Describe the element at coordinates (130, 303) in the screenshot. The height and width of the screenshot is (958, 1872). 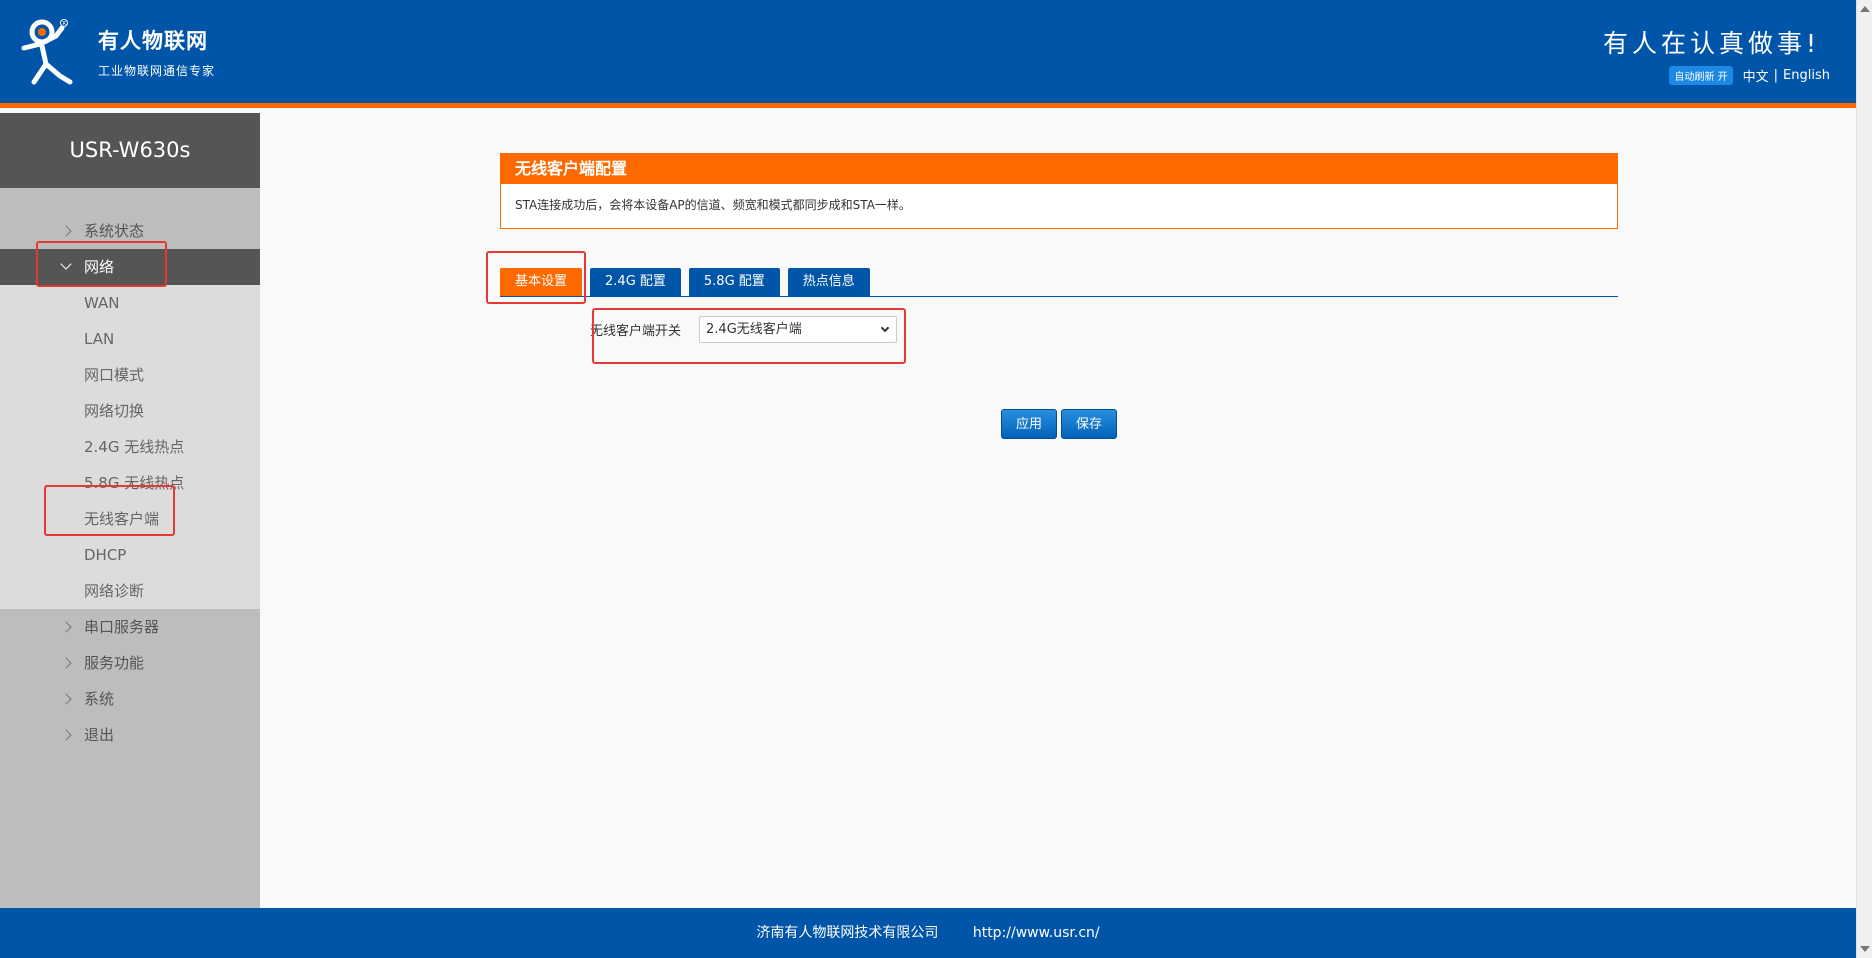
I see `sidebar-subitem-wan: WAN` at that location.